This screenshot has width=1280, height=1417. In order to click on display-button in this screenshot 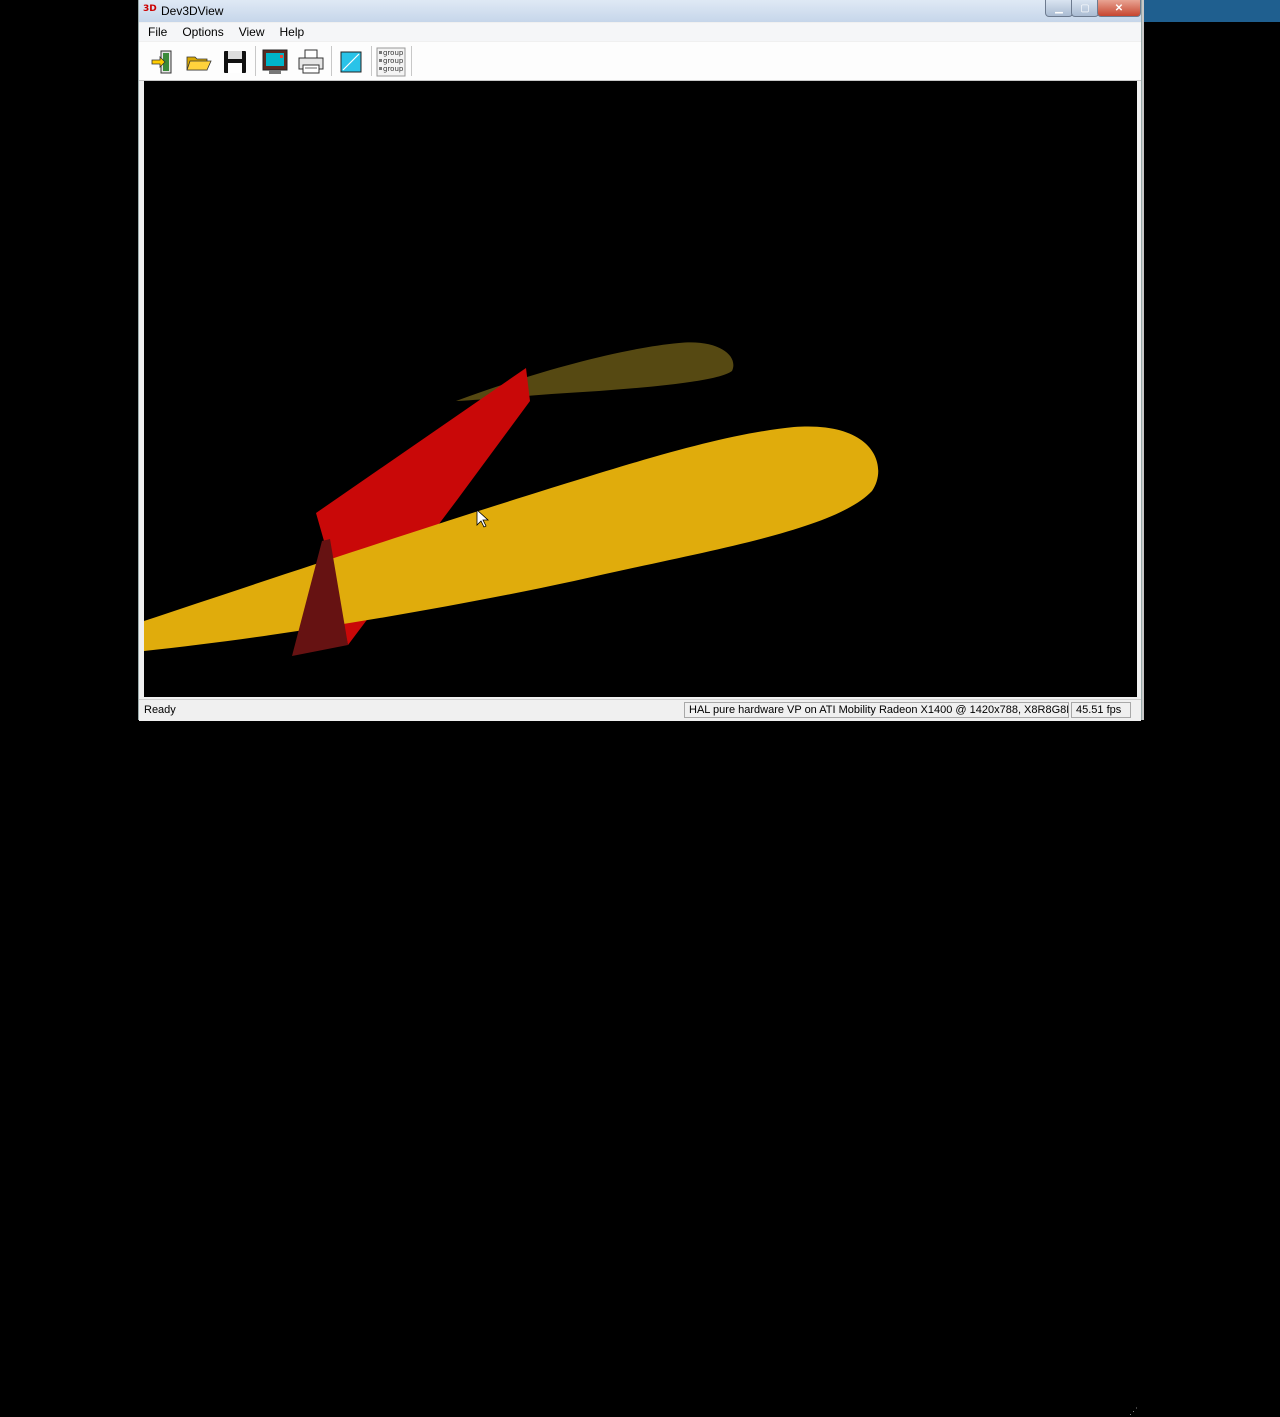, I will do `click(275, 62)`.